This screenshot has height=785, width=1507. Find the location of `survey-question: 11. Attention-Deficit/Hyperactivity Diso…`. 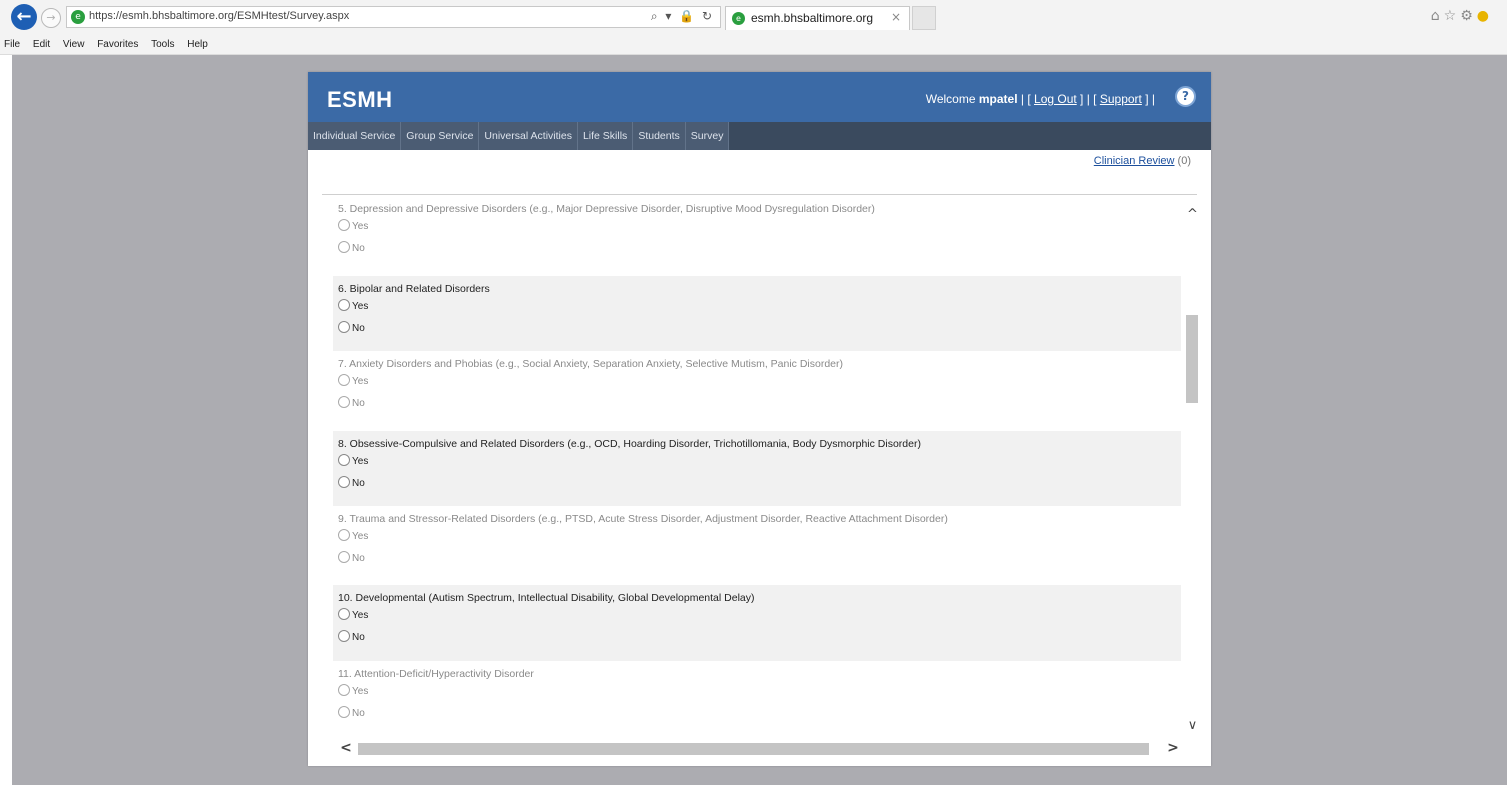

survey-question: 11. Attention-Deficit/Hyperactivity Diso… is located at coordinates (757, 701).